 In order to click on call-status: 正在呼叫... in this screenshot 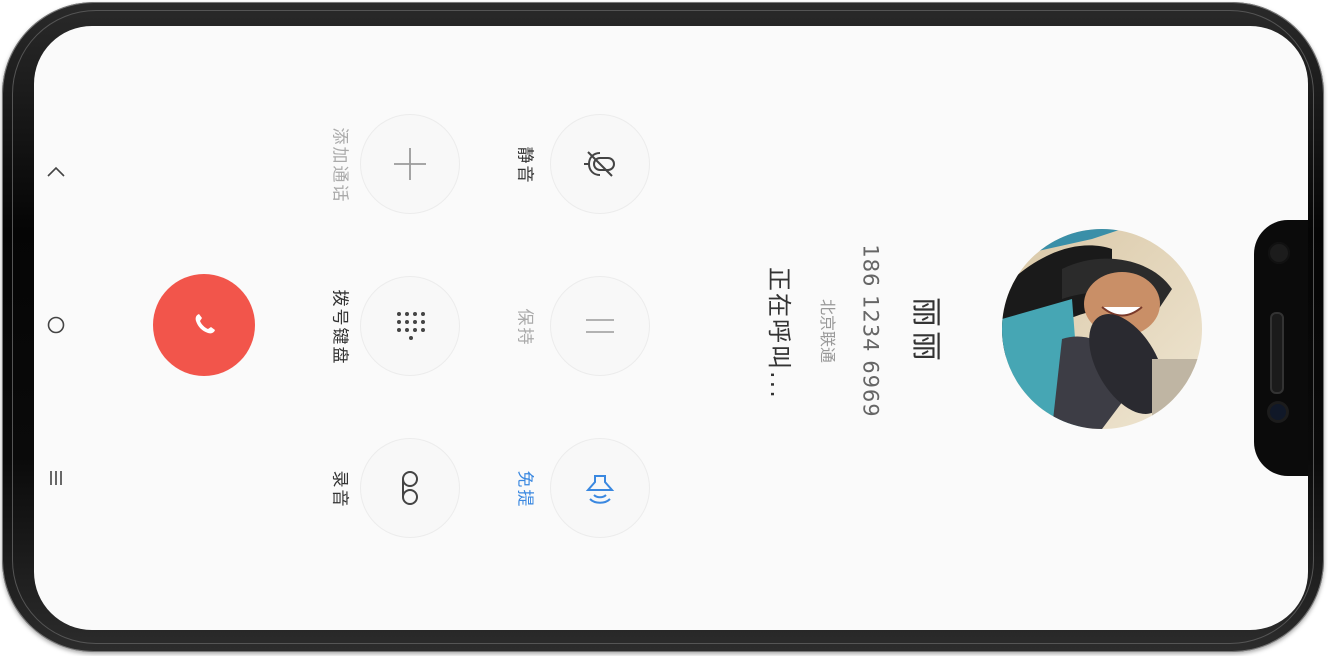, I will do `click(778, 333)`.